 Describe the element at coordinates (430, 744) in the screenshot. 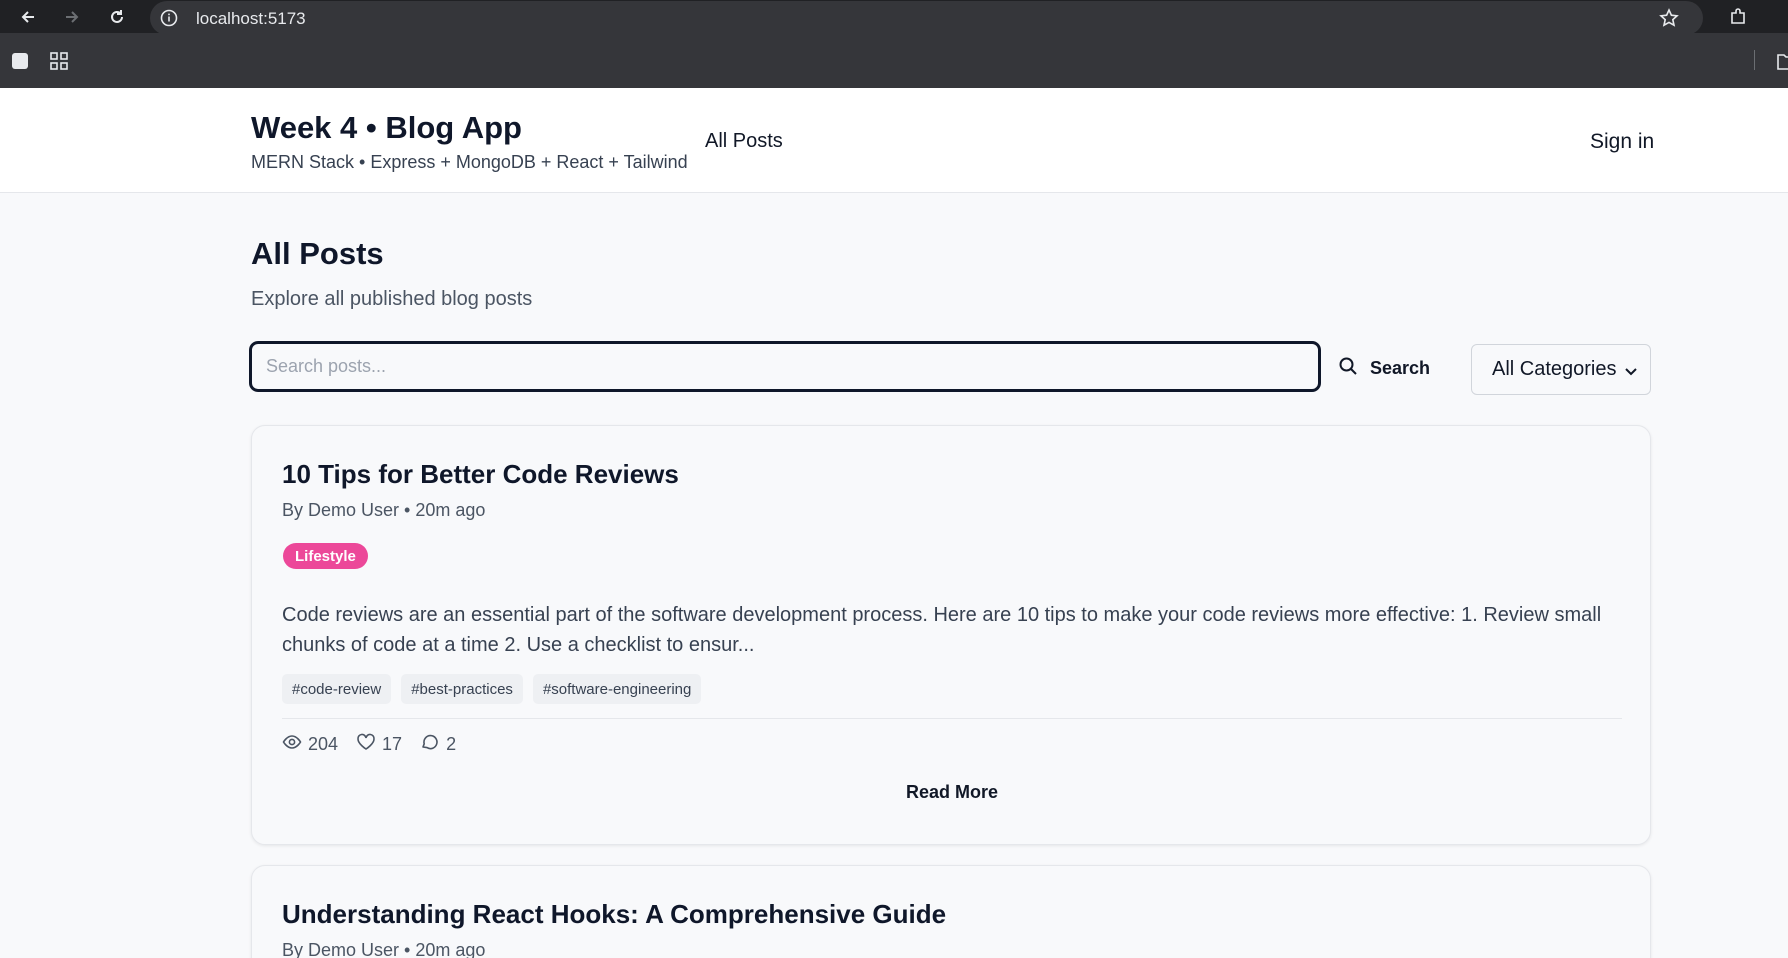

I see `comment-icon` at that location.